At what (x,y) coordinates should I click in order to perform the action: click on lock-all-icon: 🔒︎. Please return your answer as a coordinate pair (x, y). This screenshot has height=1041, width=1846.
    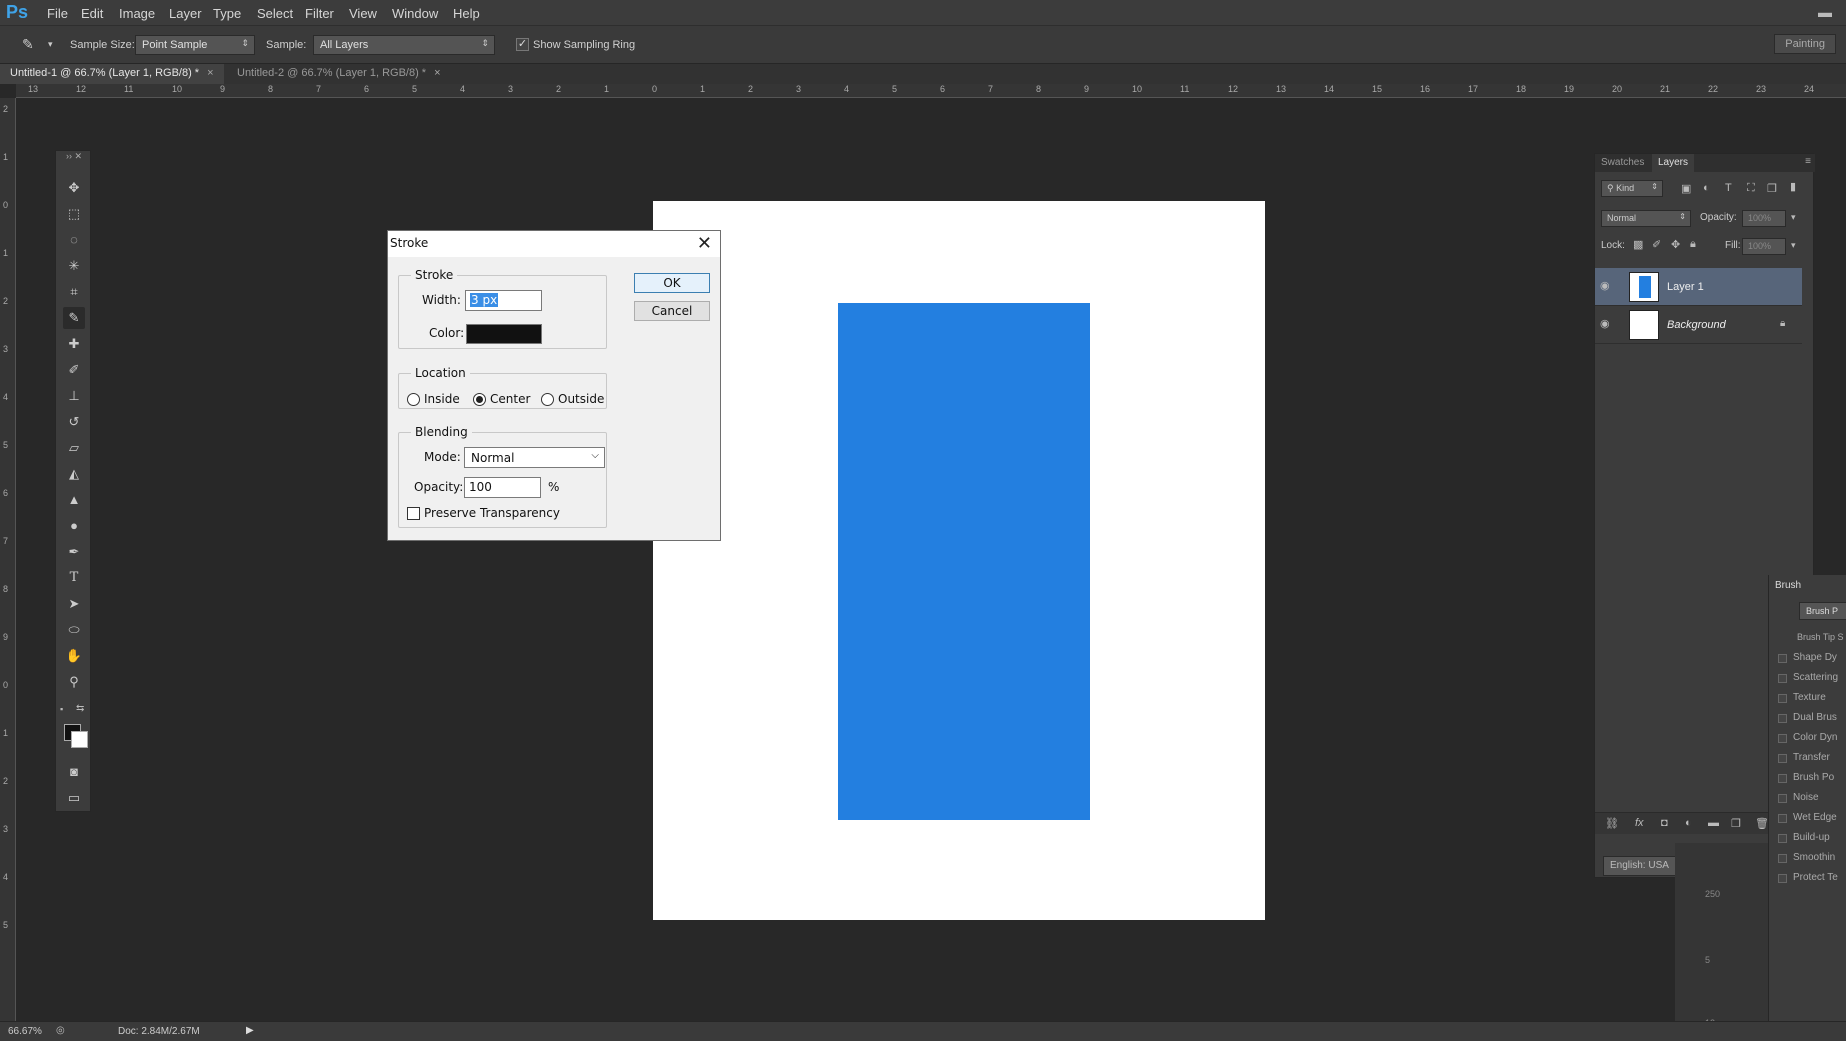
    Looking at the image, I should click on (1693, 244).